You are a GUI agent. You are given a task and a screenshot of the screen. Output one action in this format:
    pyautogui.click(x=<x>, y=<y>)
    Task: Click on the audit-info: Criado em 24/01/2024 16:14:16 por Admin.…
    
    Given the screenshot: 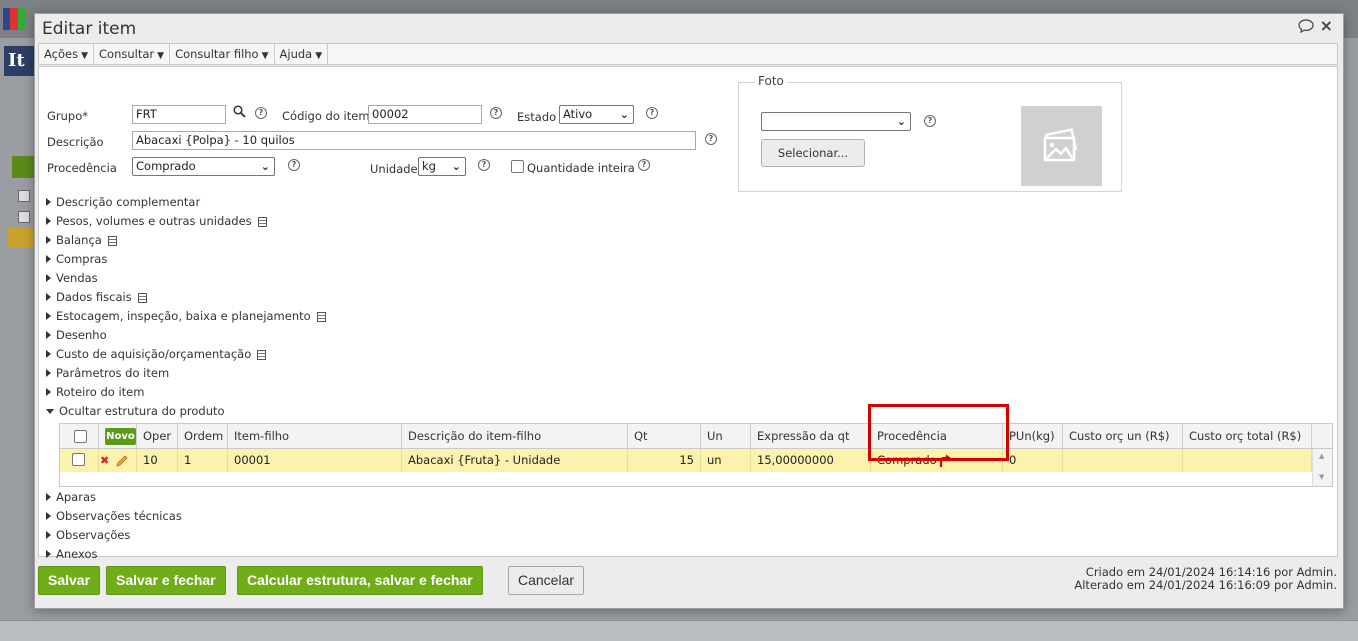 What is the action you would take?
    pyautogui.click(x=1205, y=579)
    